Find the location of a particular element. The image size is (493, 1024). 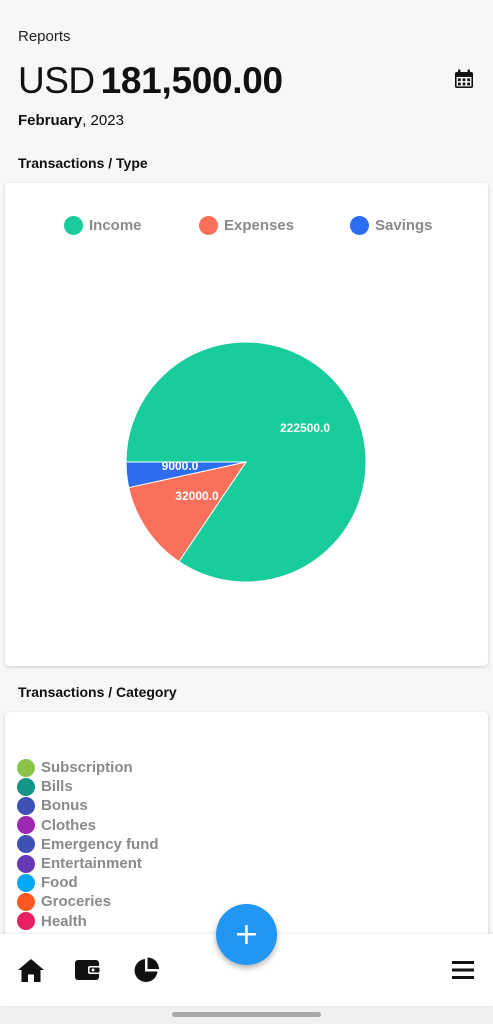

category-label: Emergency fund is located at coordinates (100, 844).